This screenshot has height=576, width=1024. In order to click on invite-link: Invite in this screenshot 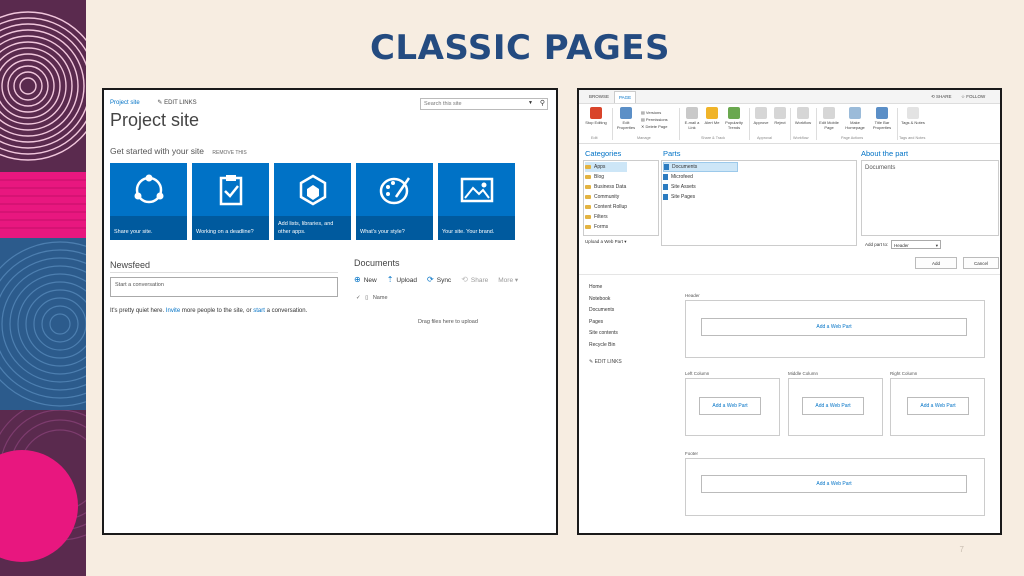, I will do `click(173, 311)`.